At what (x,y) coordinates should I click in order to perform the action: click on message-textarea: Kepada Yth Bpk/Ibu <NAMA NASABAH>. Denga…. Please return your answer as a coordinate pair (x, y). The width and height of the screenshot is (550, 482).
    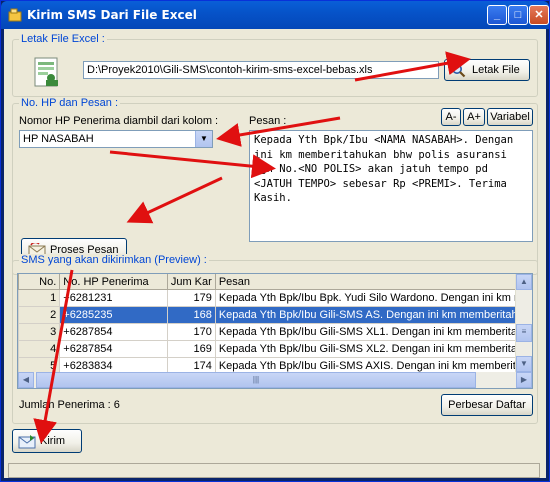
    Looking at the image, I should click on (391, 186).